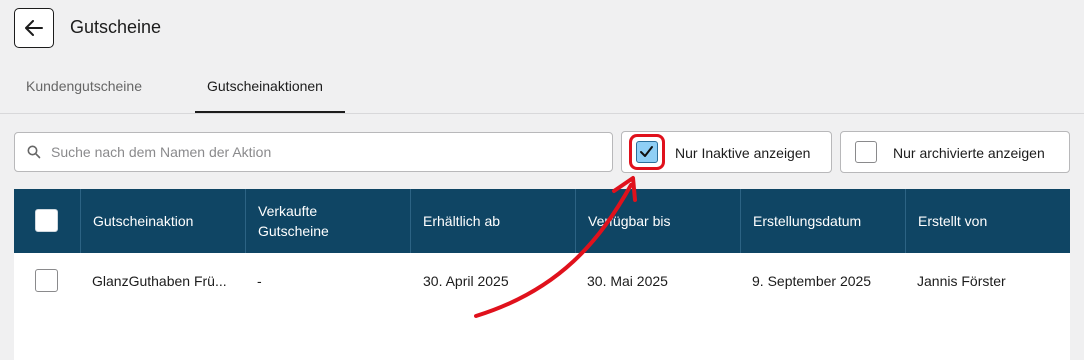 The height and width of the screenshot is (360, 1084). What do you see at coordinates (493, 221) in the screenshot?
I see `column-header-available-from: Erhältlich ab` at bounding box center [493, 221].